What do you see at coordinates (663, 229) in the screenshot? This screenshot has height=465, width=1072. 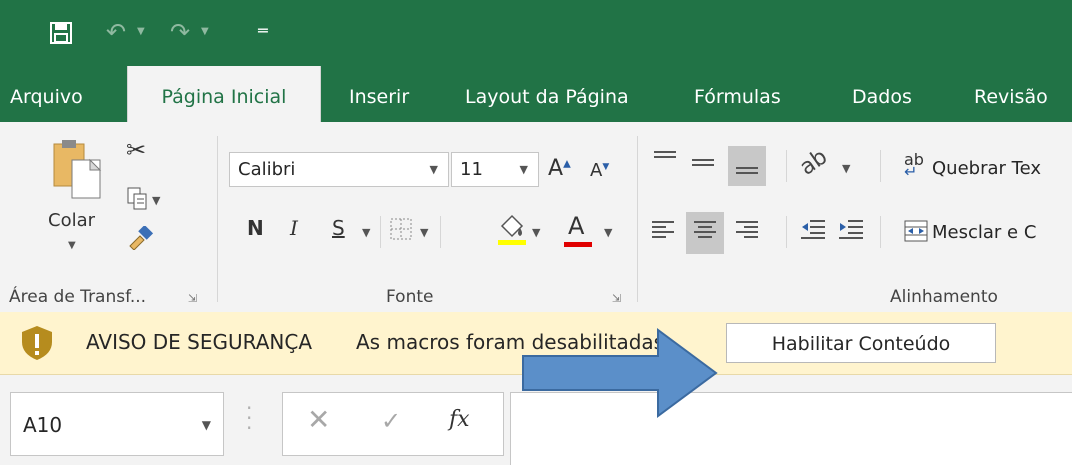 I see `align-left-icon` at bounding box center [663, 229].